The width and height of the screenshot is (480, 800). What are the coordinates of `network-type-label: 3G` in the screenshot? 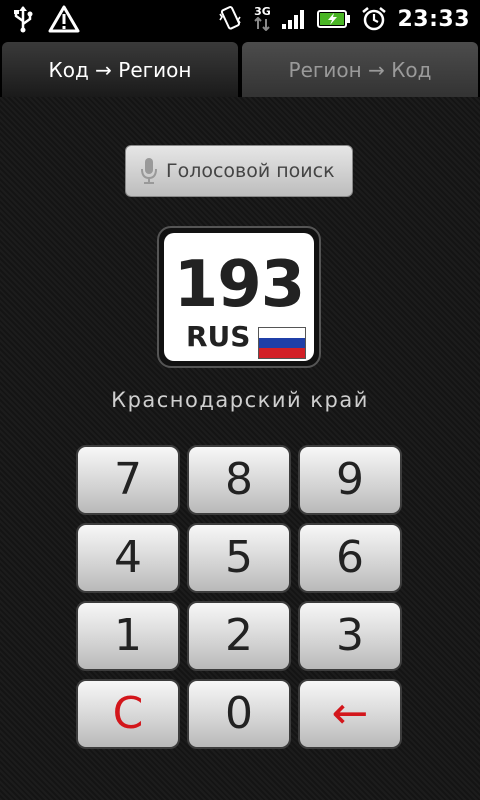 It's located at (262, 11).